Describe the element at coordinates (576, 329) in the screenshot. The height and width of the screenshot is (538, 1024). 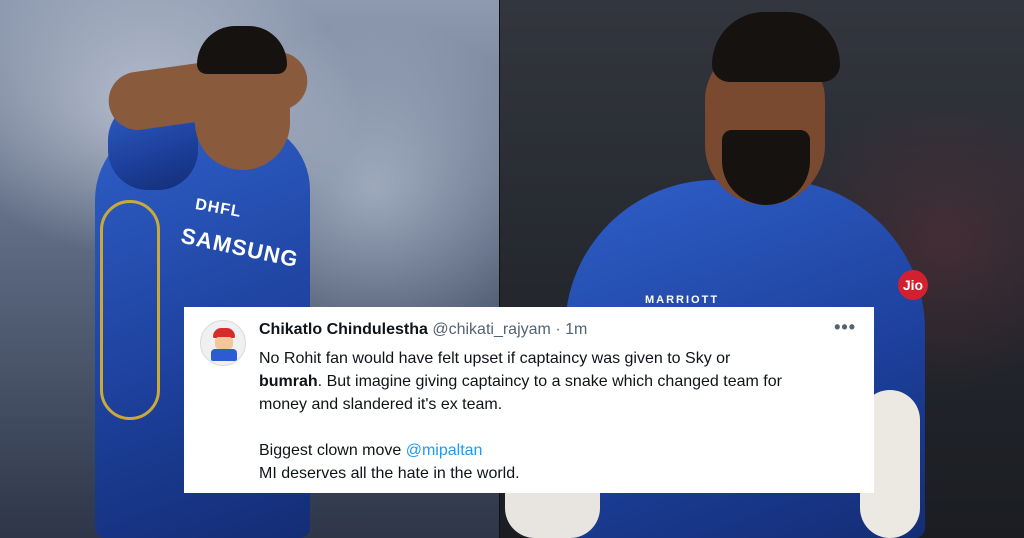
I see `tweet-timestamp: 1m` at that location.